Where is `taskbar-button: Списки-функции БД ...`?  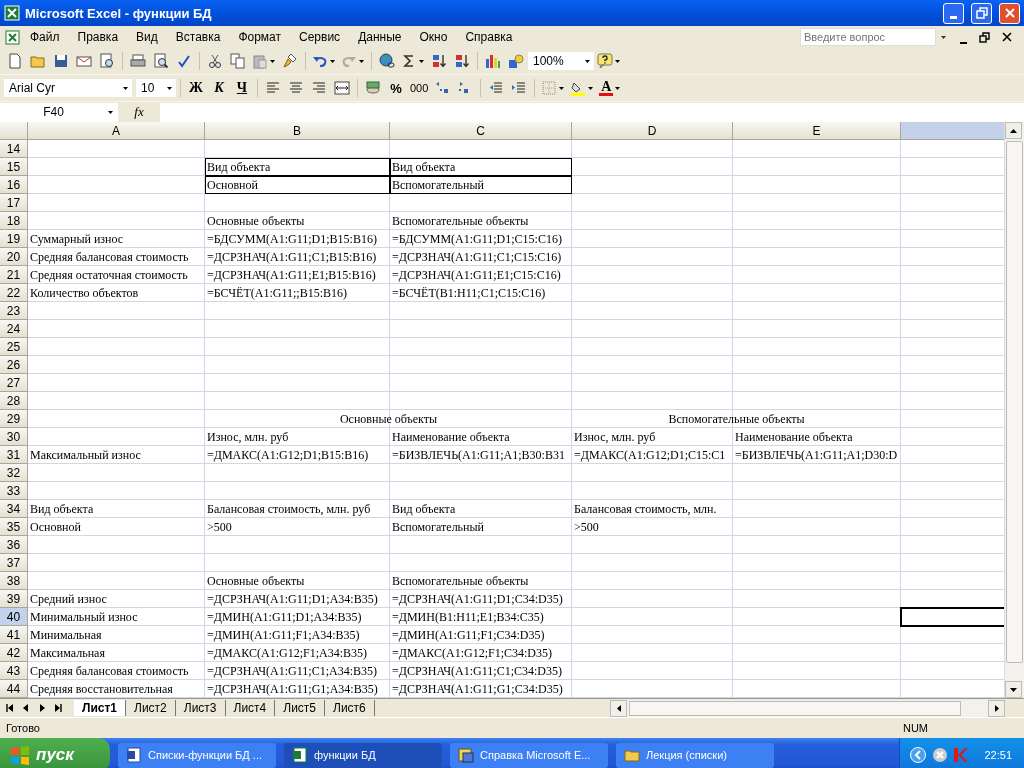 taskbar-button: Списки-функции БД ... is located at coordinates (197, 755).